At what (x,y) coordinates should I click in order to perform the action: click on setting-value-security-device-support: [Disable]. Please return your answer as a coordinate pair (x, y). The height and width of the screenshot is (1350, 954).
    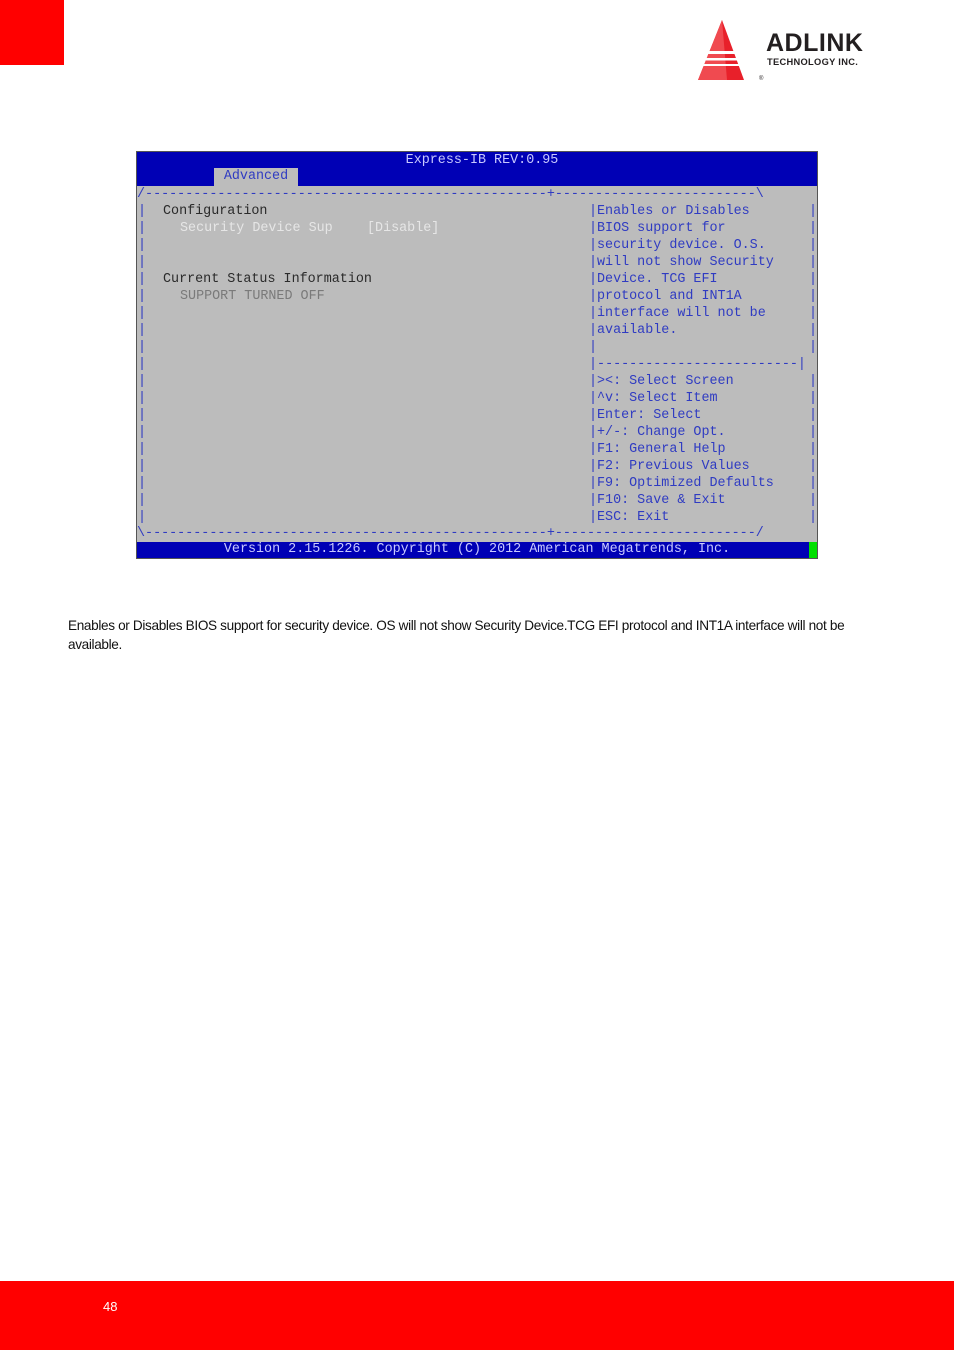
    Looking at the image, I should click on (403, 228).